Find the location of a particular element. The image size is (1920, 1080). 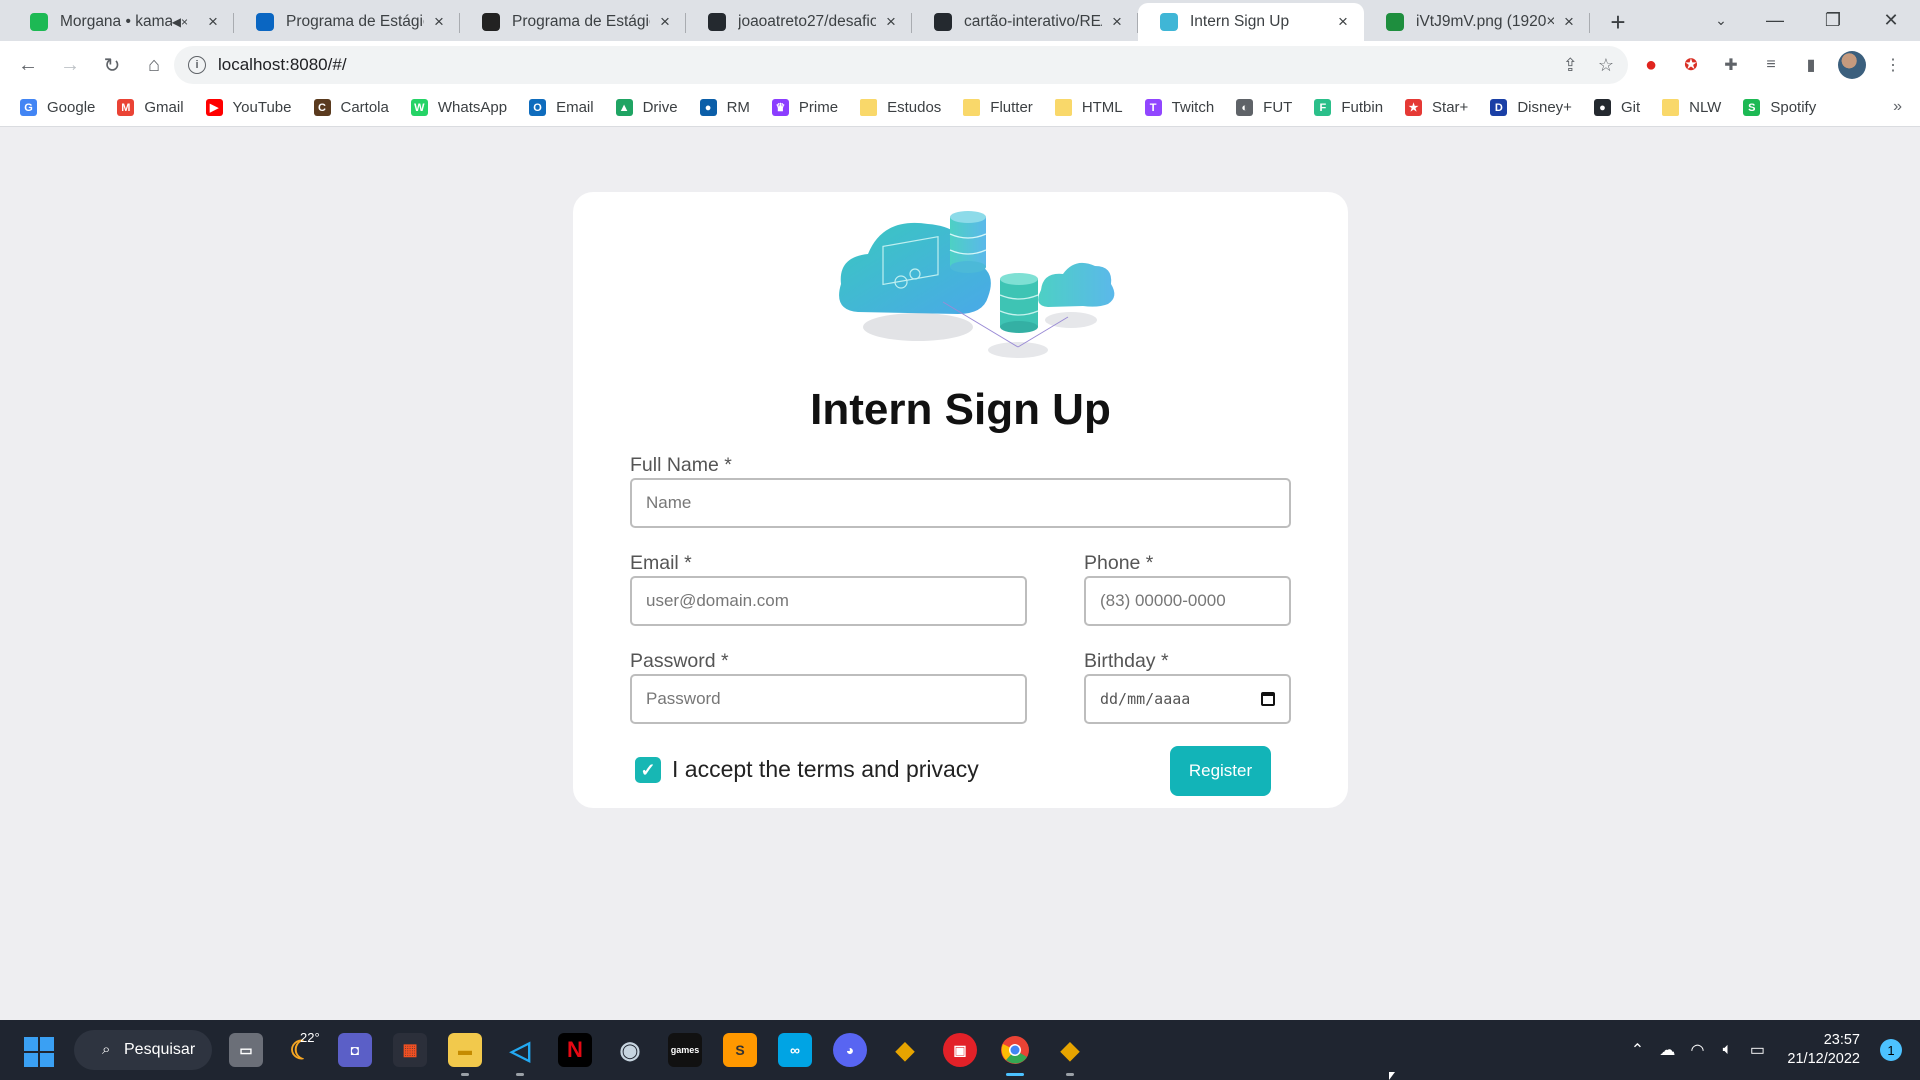

email-input is located at coordinates (828, 601).